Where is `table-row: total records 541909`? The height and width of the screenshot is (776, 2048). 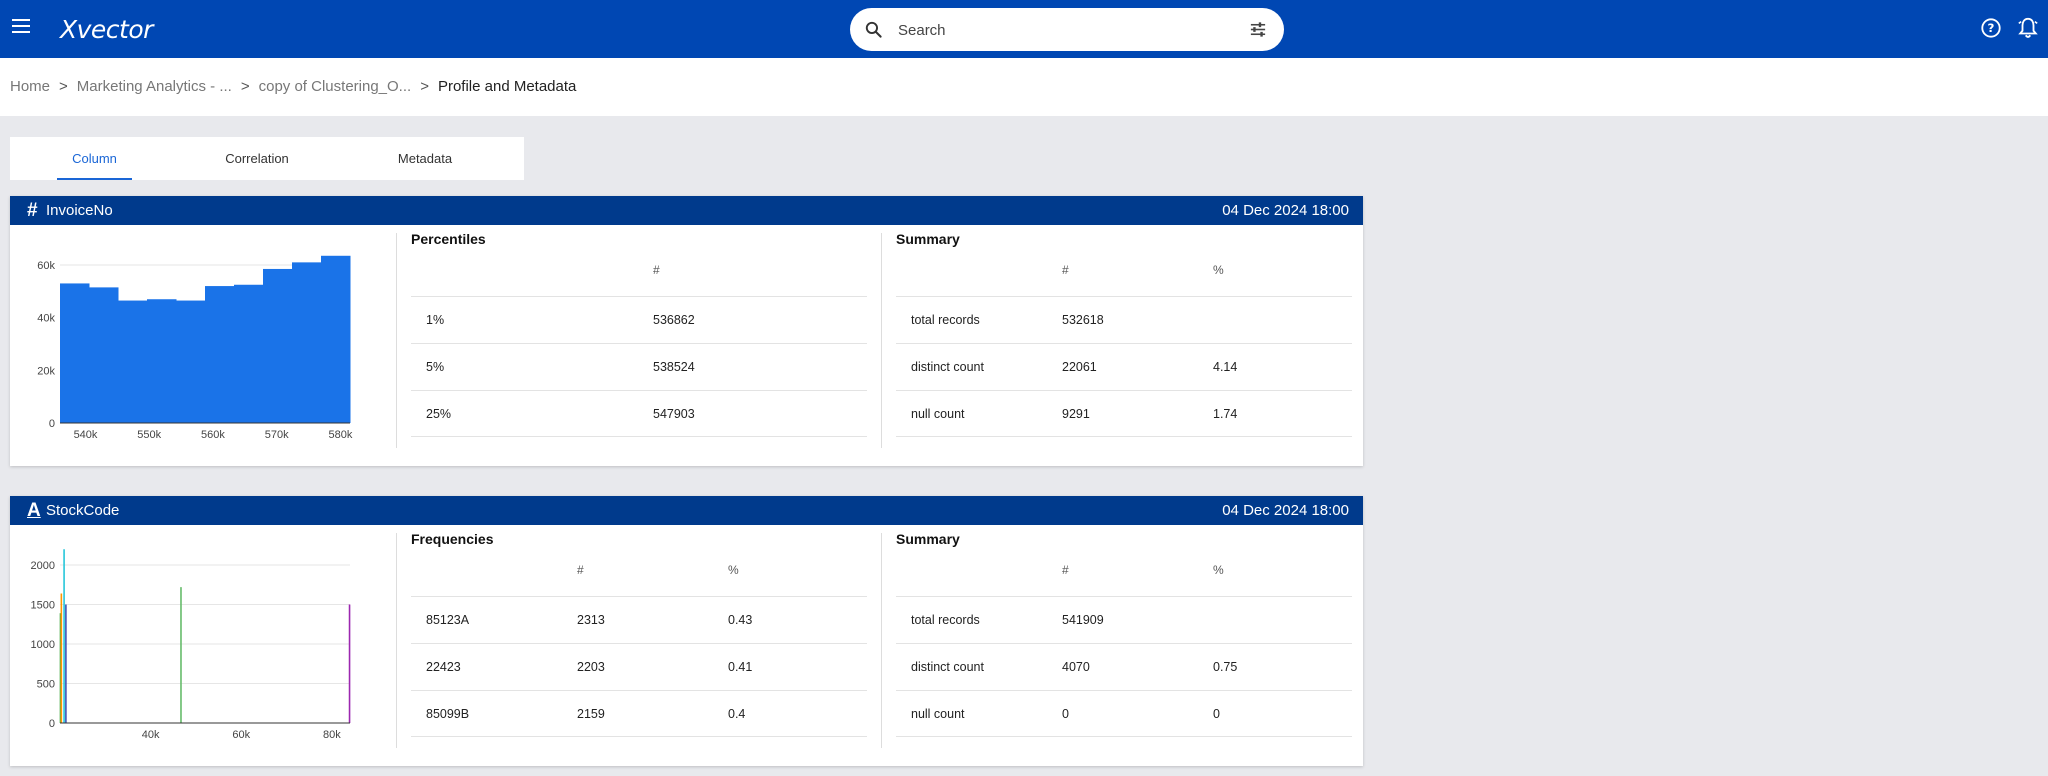 table-row: total records 541909 is located at coordinates (1124, 619).